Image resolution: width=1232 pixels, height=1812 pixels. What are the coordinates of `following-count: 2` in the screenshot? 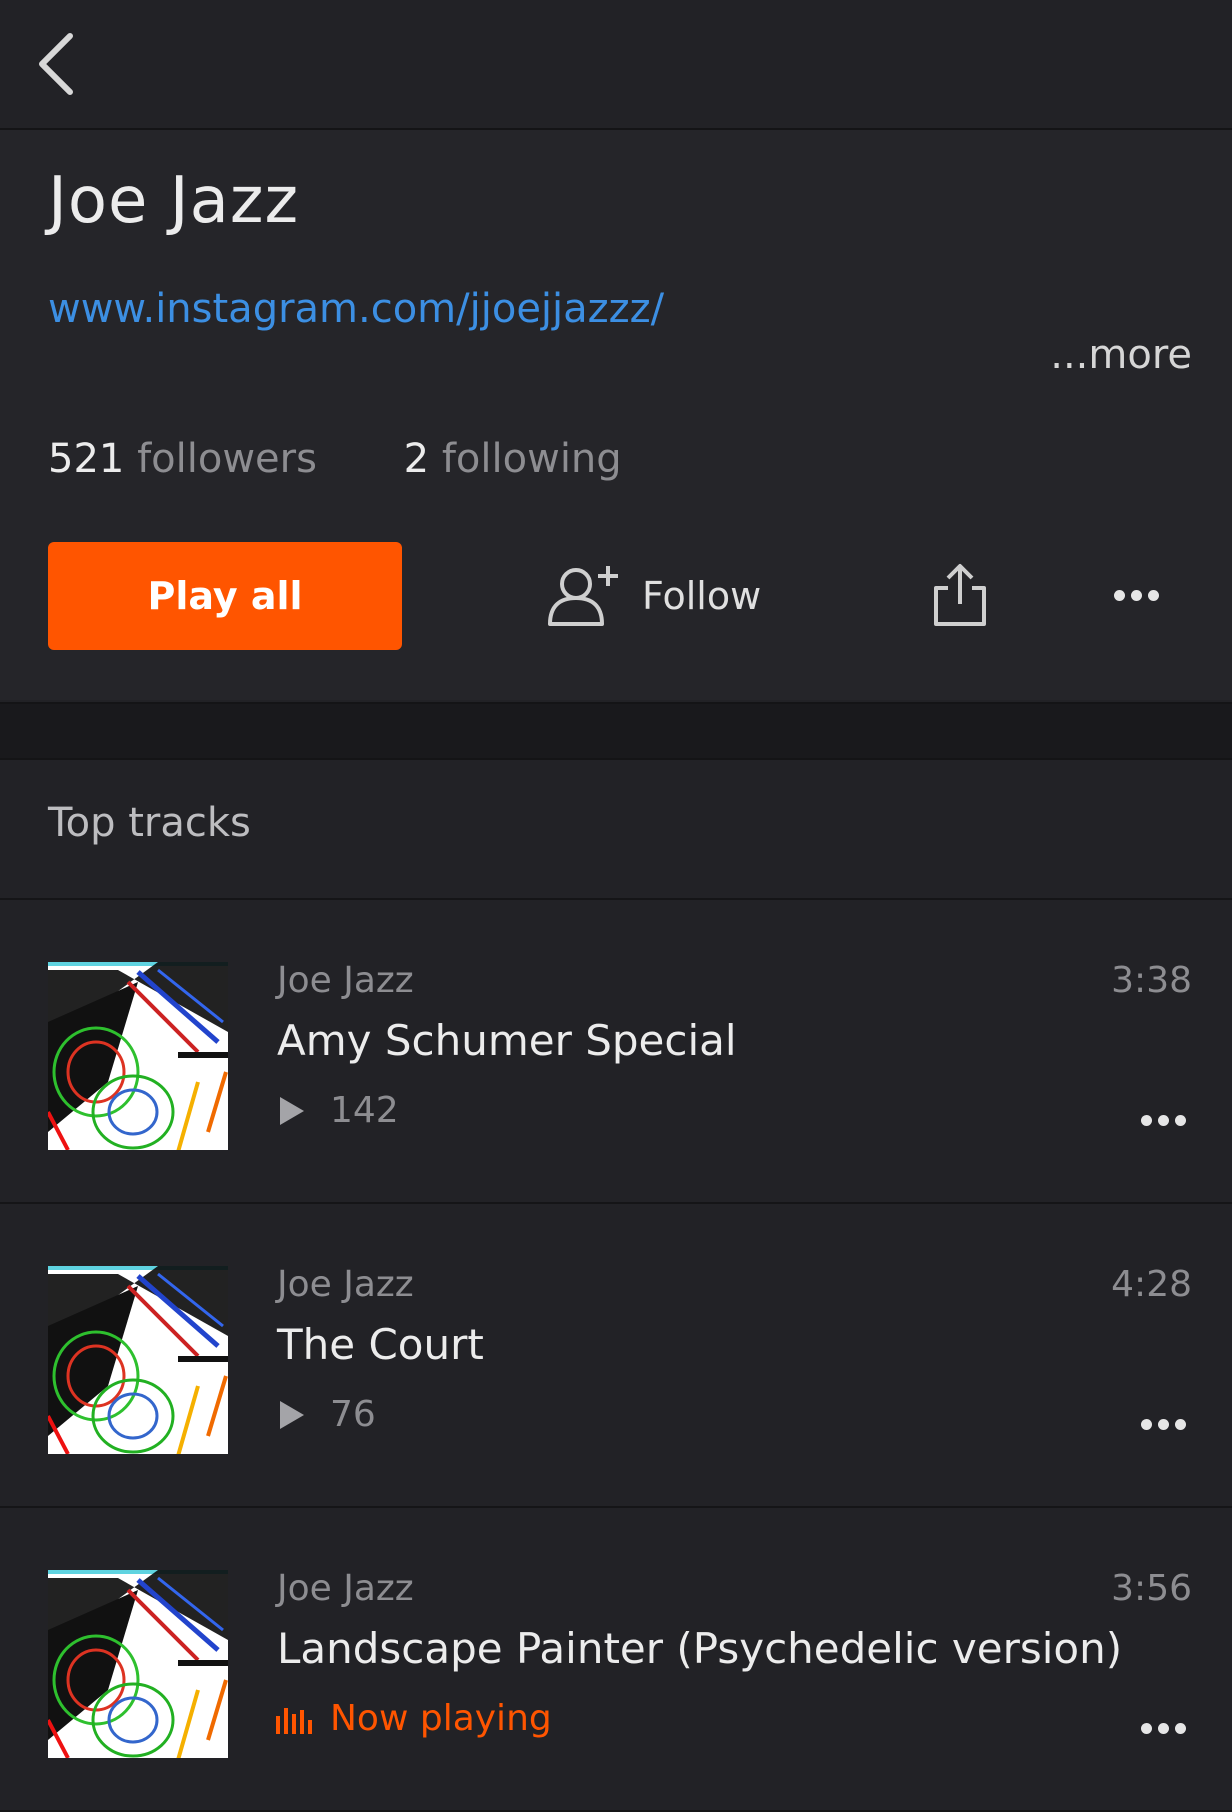 It's located at (416, 459).